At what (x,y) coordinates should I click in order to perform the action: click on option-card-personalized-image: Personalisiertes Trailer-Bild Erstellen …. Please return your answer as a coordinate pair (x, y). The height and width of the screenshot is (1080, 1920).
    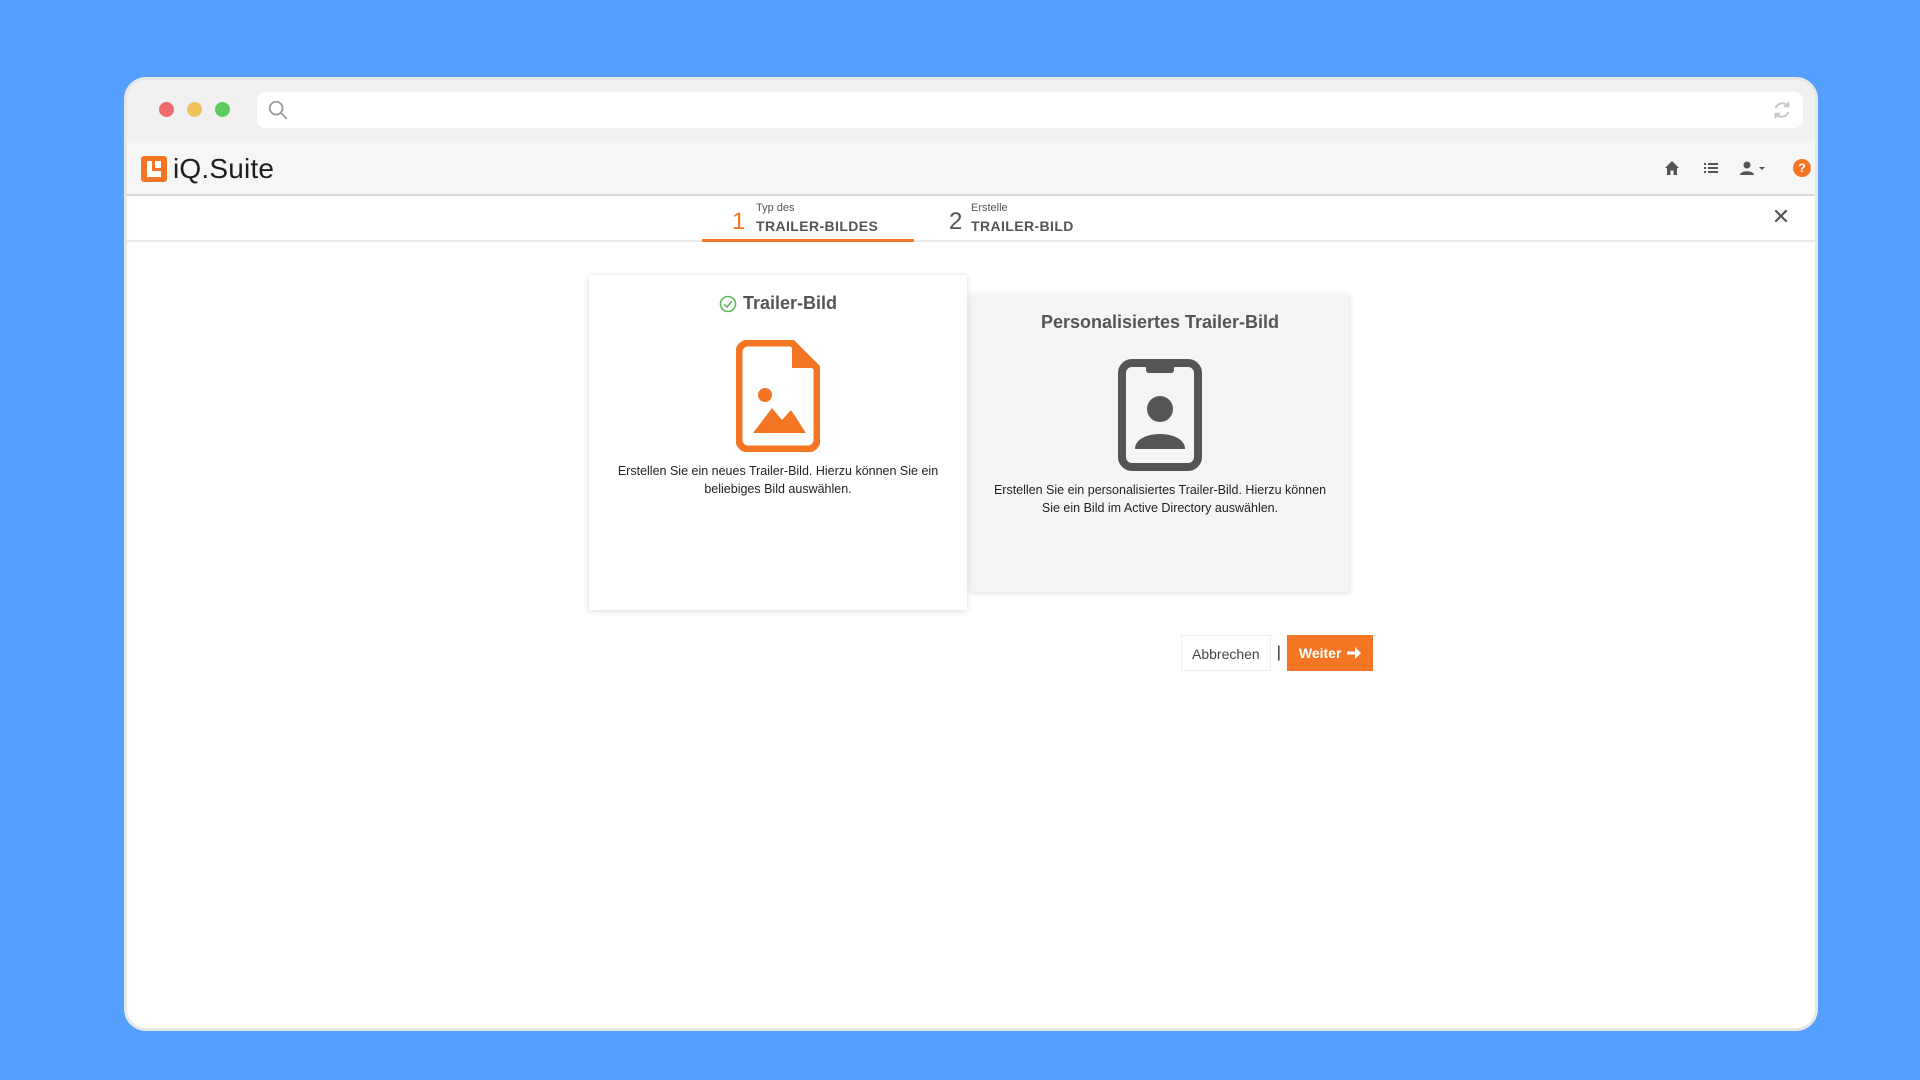
    Looking at the image, I should click on (1160, 443).